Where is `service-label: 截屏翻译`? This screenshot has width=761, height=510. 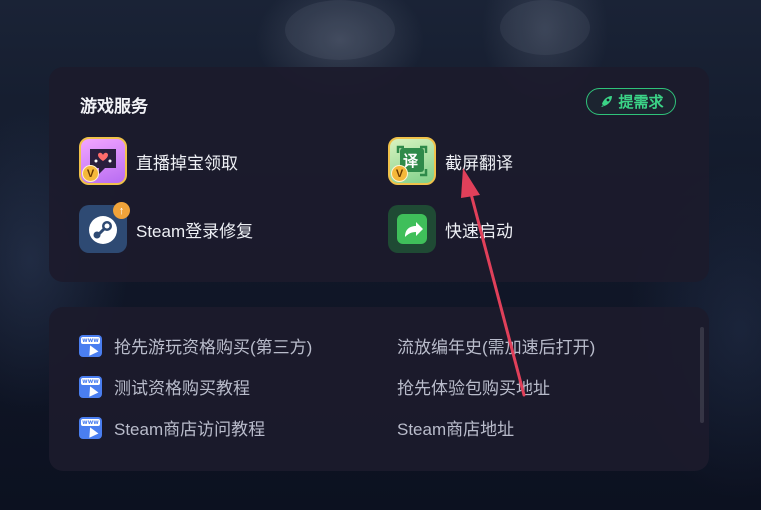
service-label: 截屏翻译 is located at coordinates (479, 163).